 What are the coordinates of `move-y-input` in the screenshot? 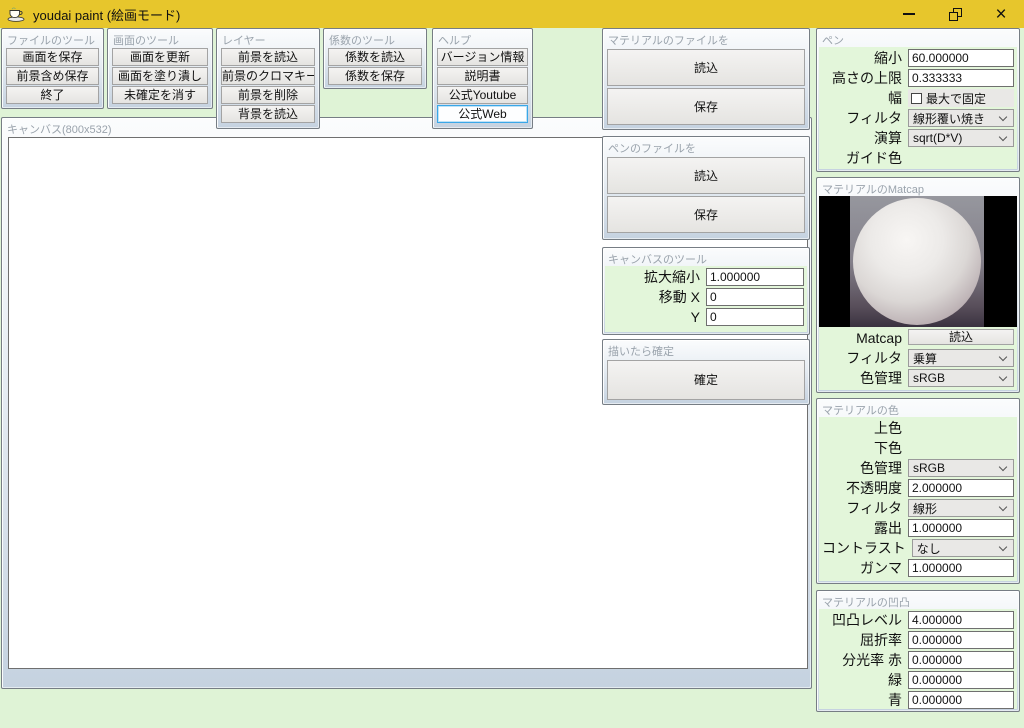 It's located at (755, 317).